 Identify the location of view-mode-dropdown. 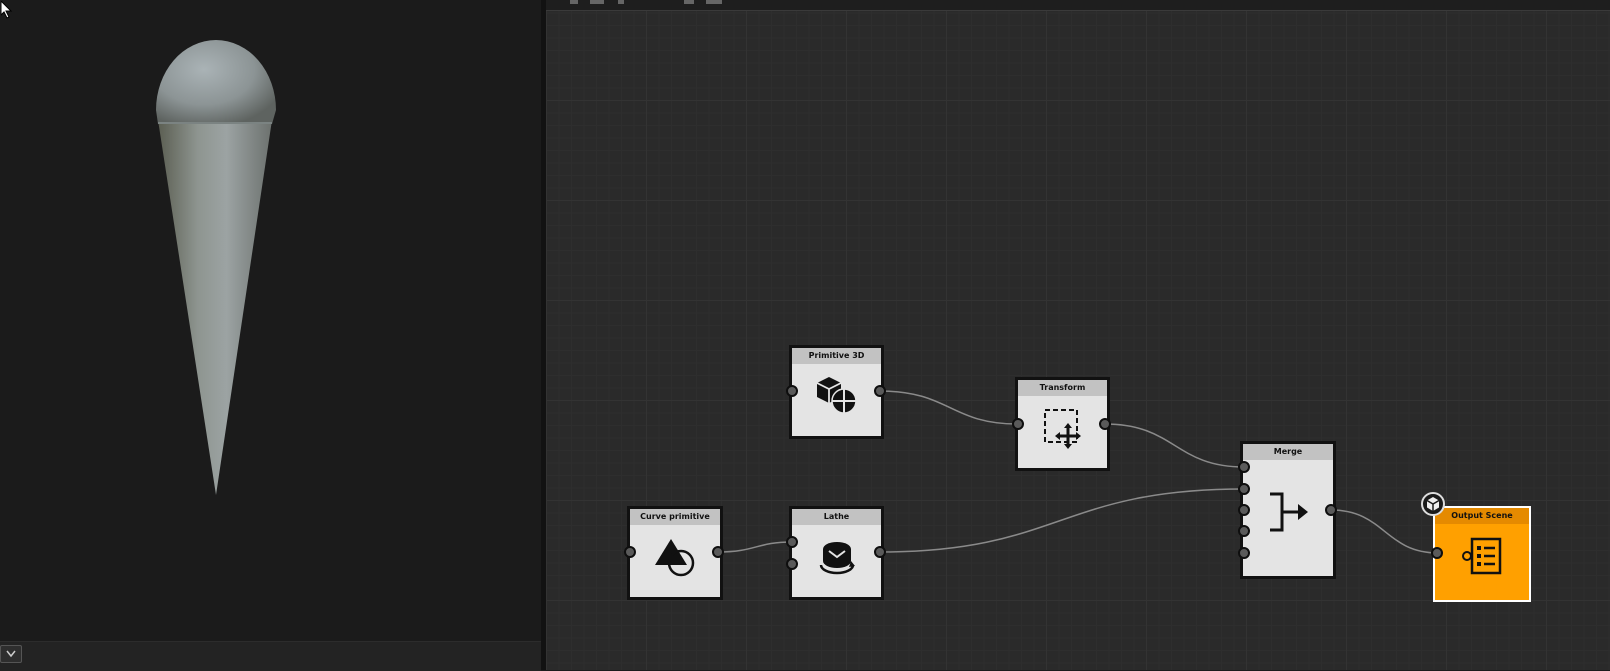
(11, 654).